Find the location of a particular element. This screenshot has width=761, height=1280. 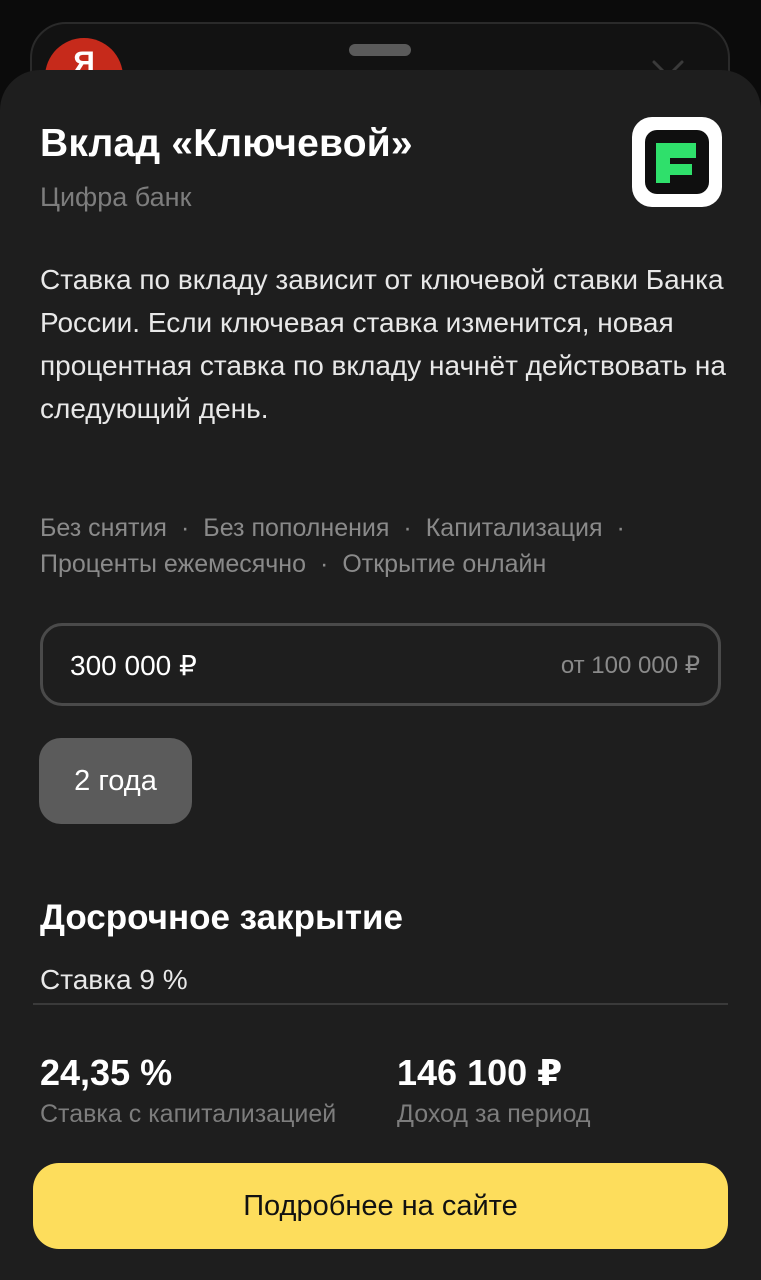

capitalization-rate-value: 24,35 % is located at coordinates (106, 1072).